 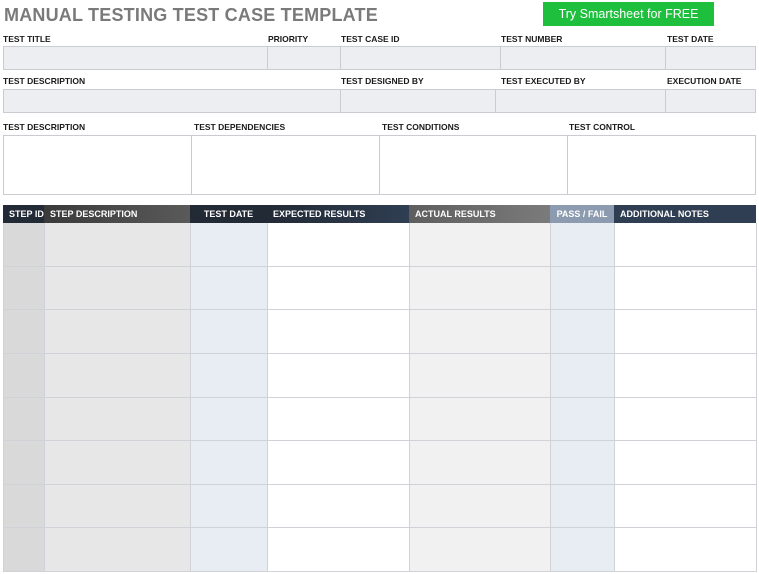 What do you see at coordinates (580, 101) in the screenshot?
I see `test-executed-by-field` at bounding box center [580, 101].